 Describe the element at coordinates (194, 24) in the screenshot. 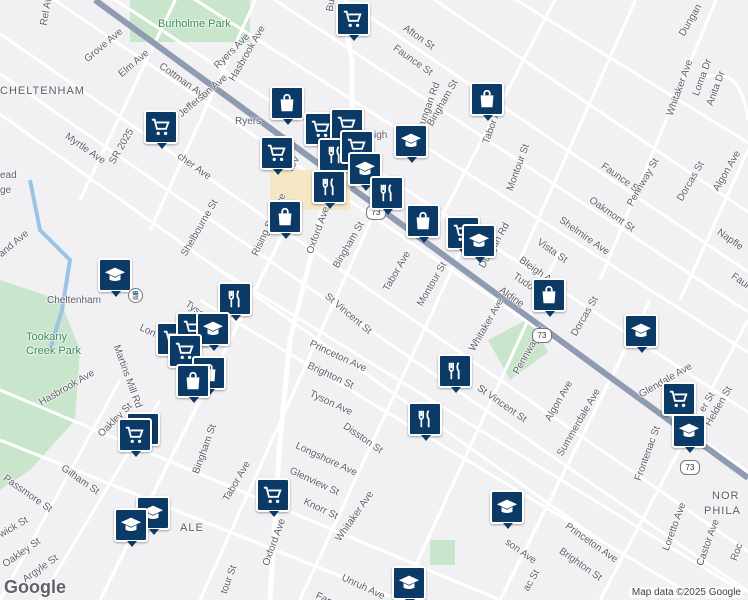

I see `street-label: Burholme Park` at that location.